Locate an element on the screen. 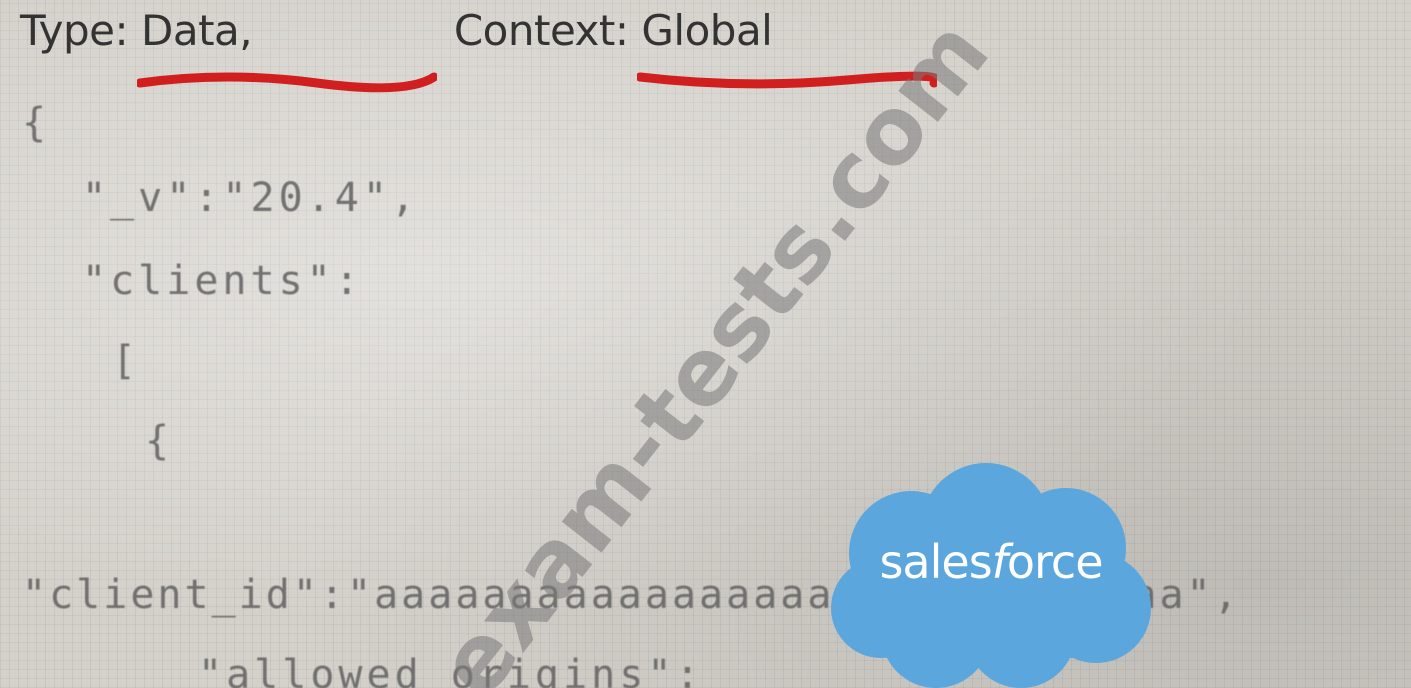  type-value-text: Data, is located at coordinates (196, 30).